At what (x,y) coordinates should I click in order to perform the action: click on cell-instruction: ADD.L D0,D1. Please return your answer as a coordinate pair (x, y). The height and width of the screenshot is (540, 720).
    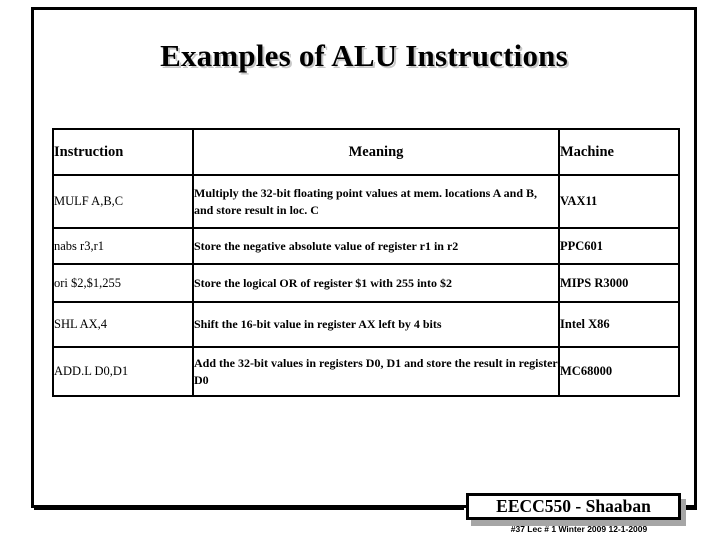
    Looking at the image, I should click on (123, 371).